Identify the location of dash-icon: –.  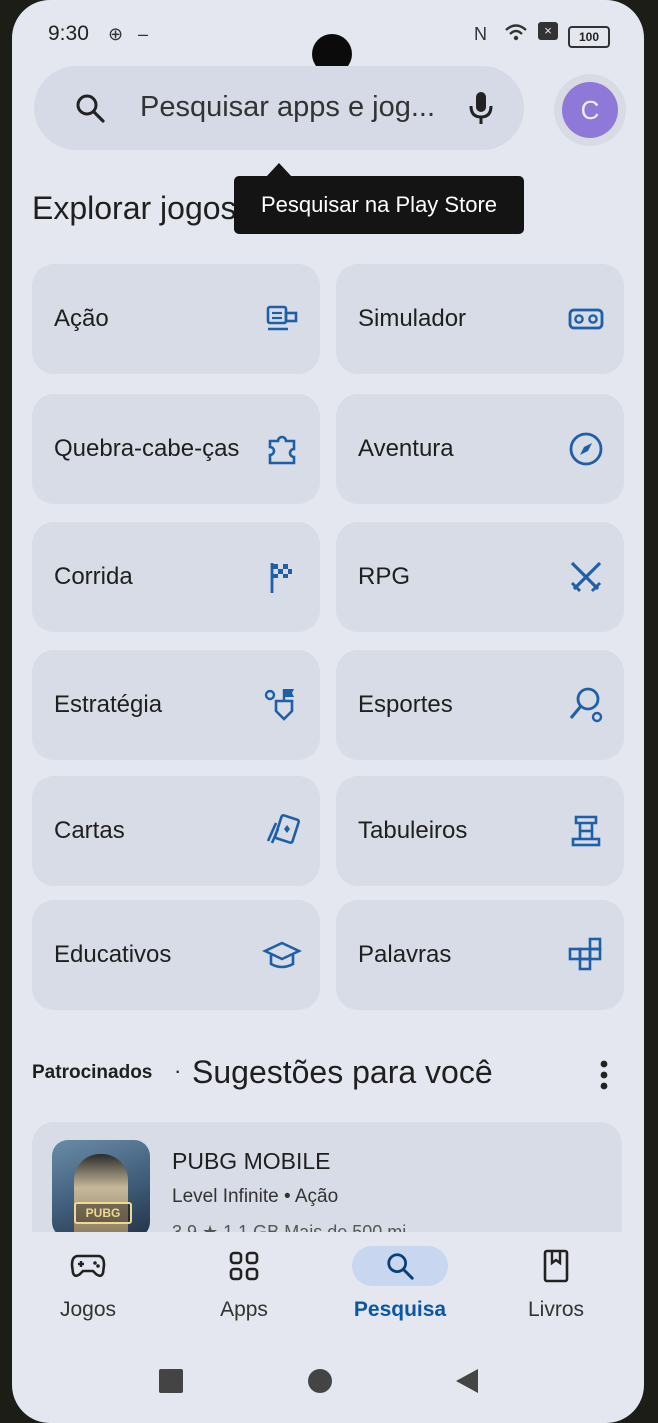
(143, 34).